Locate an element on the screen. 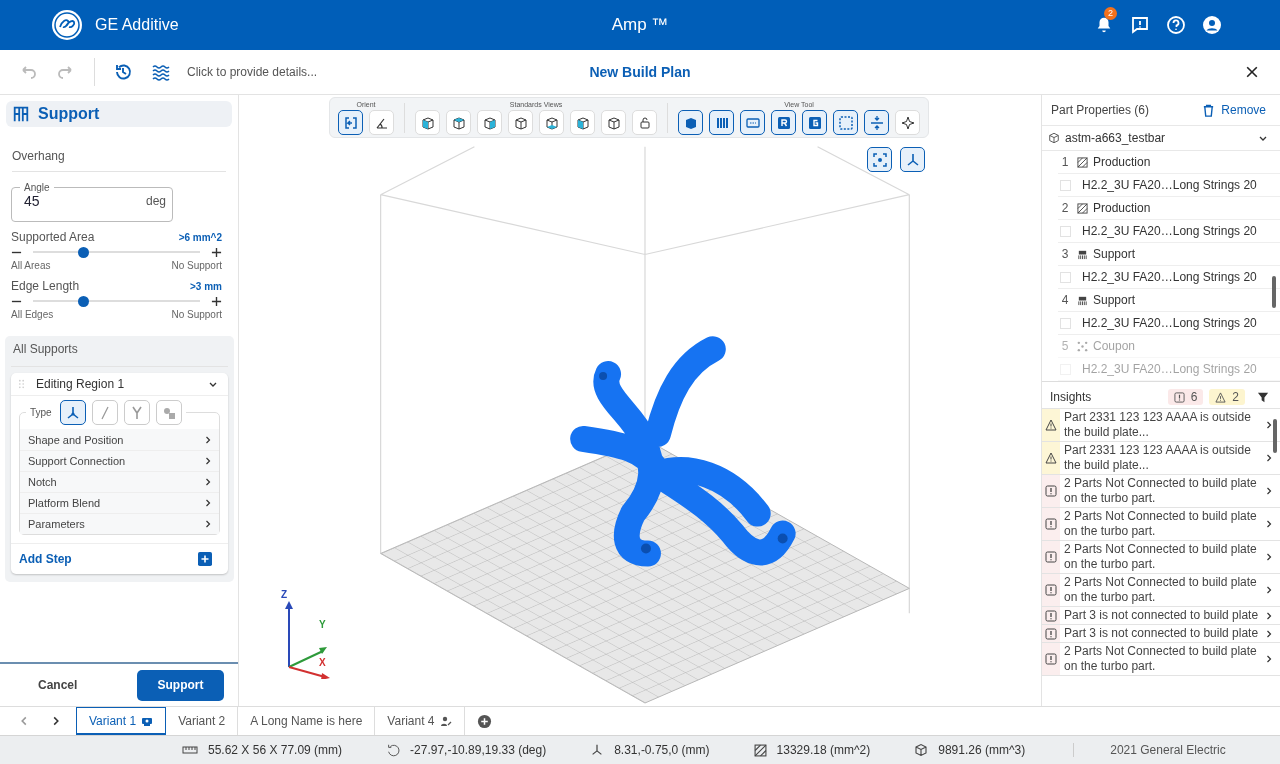 The height and width of the screenshot is (764, 1280). feedback-icon is located at coordinates (1140, 25).